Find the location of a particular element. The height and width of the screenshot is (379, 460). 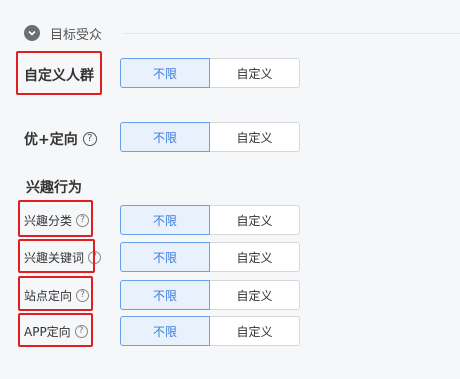

chevron-down-icon is located at coordinates (32, 33).